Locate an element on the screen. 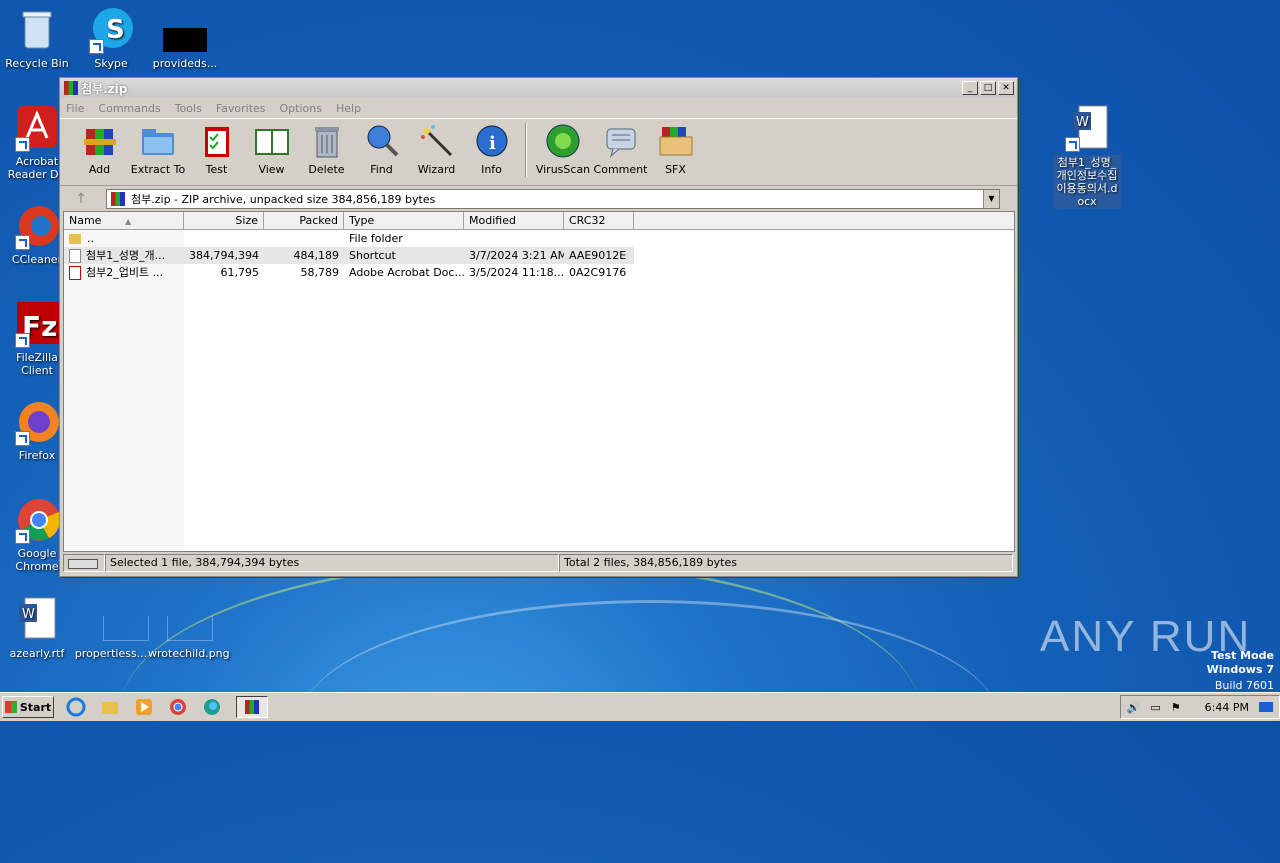 This screenshot has width=1280, height=863. checklist-icon is located at coordinates (217, 141).